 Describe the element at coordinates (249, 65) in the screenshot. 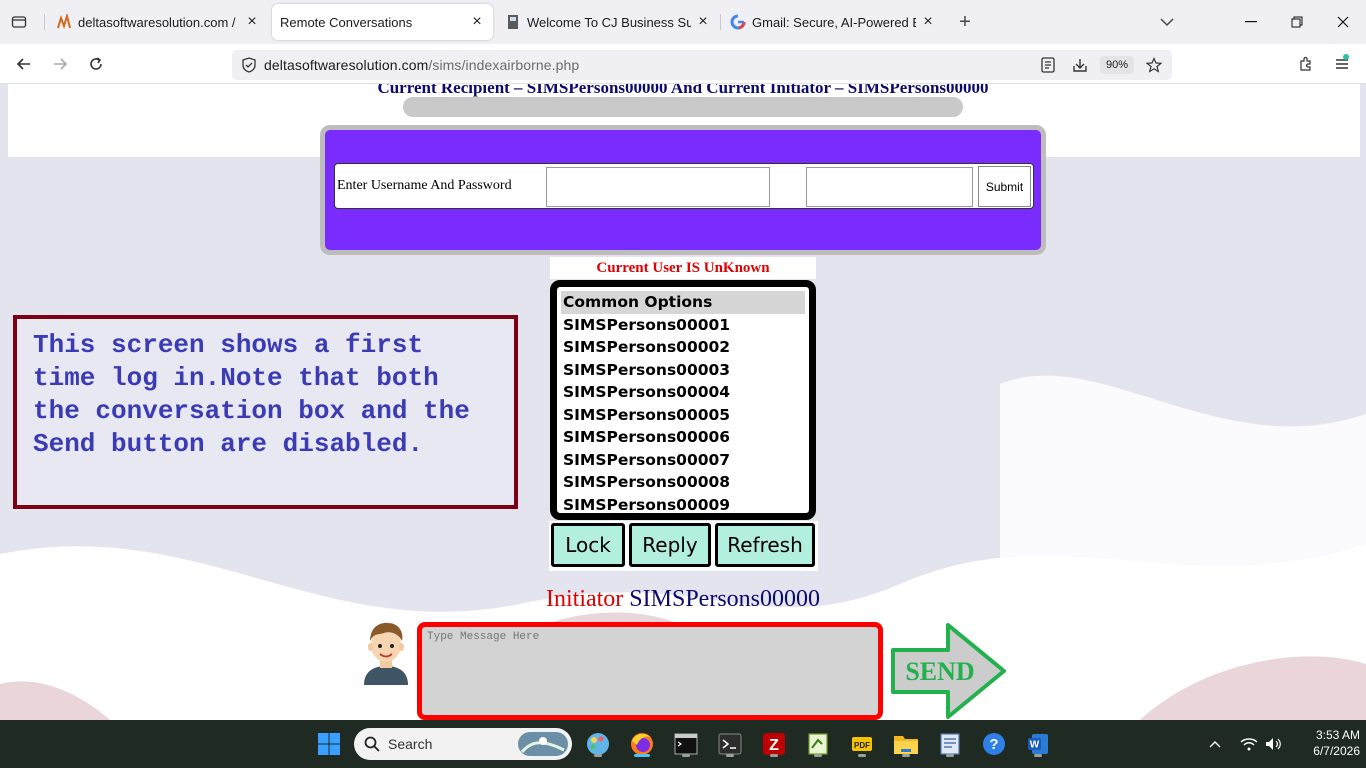

I see `shield-icon` at that location.